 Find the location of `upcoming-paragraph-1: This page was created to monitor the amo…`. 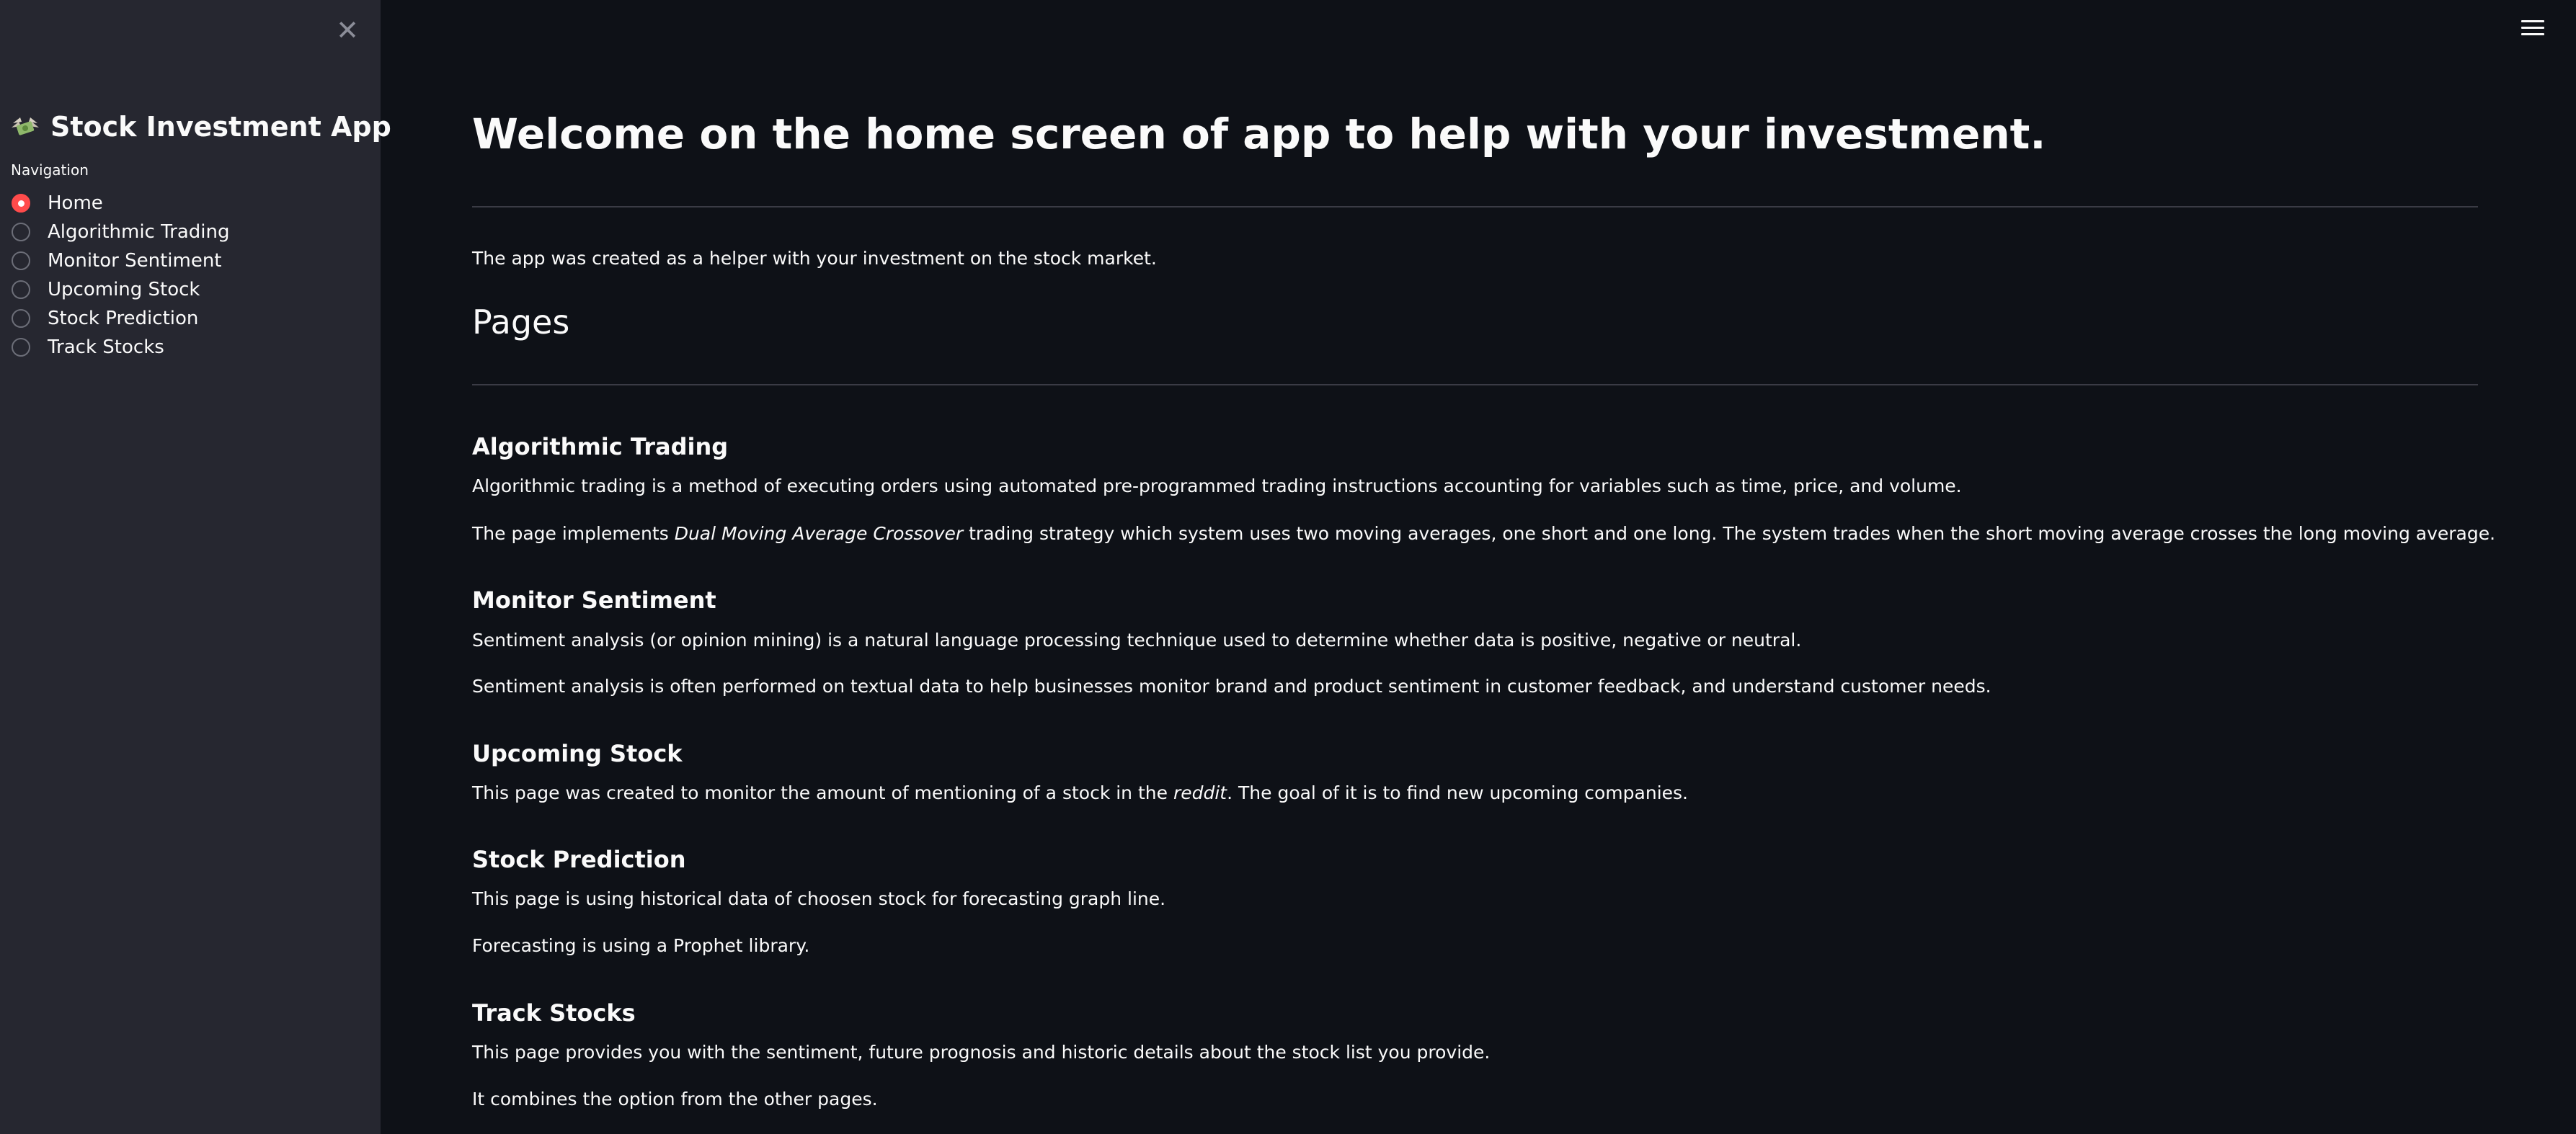

upcoming-paragraph-1: This page was created to monitor the amo… is located at coordinates (1080, 792).